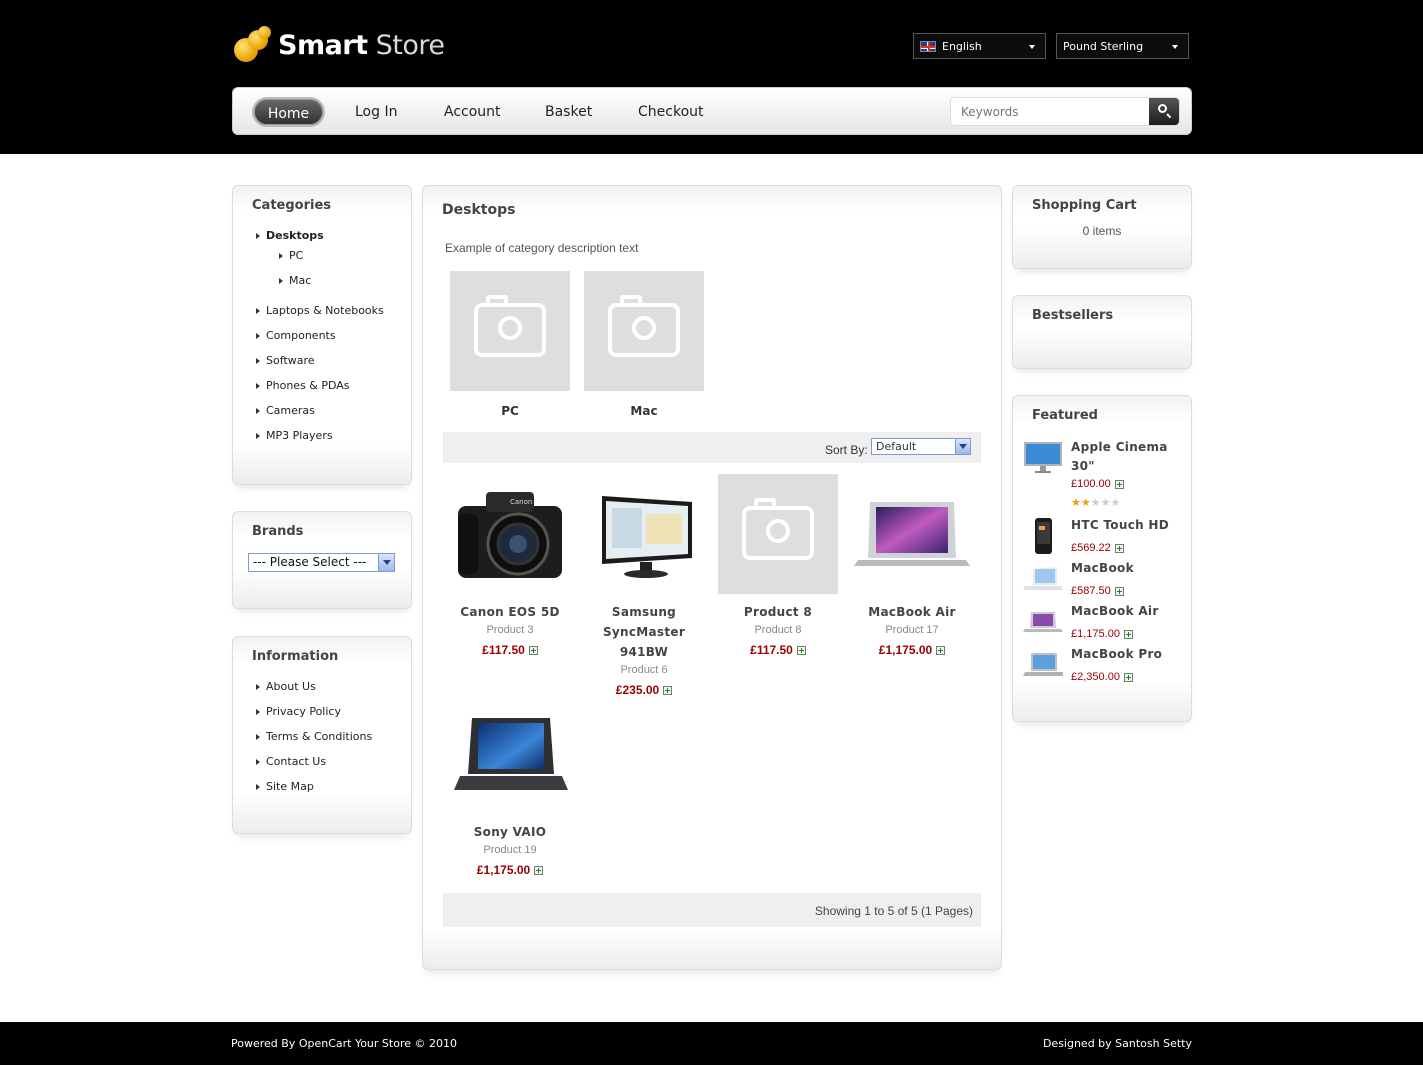  What do you see at coordinates (510, 754) in the screenshot?
I see `product-image-laptop-black` at bounding box center [510, 754].